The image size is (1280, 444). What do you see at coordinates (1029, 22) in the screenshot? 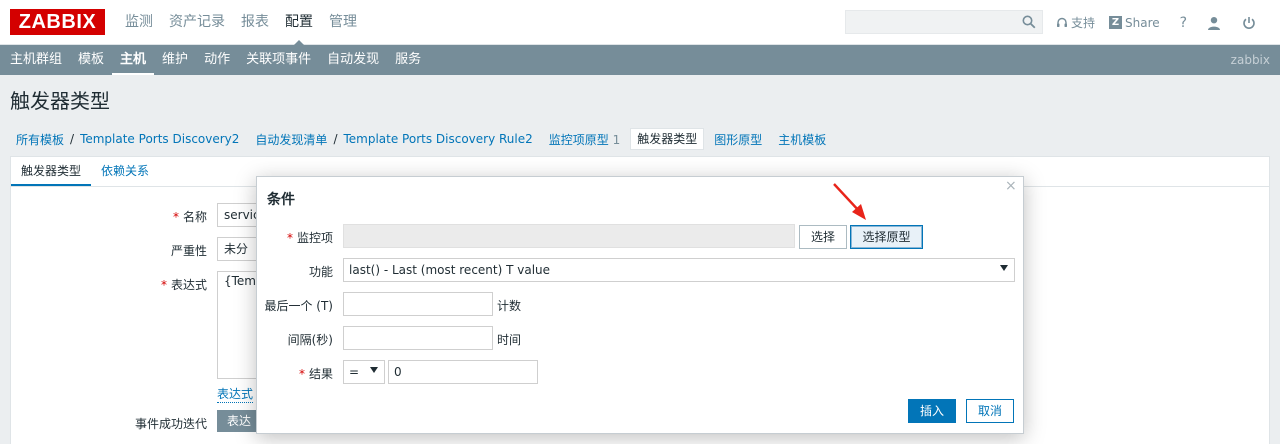
I see `search-icon` at bounding box center [1029, 22].